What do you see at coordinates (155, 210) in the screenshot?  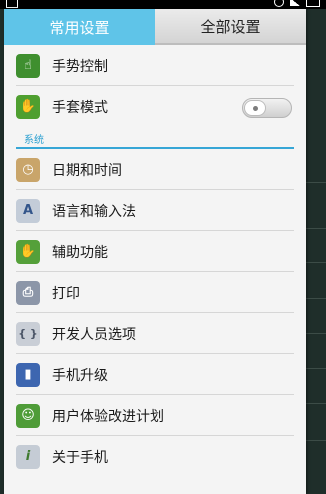 I see `settings-item-language-input: A 语言和输入法` at bounding box center [155, 210].